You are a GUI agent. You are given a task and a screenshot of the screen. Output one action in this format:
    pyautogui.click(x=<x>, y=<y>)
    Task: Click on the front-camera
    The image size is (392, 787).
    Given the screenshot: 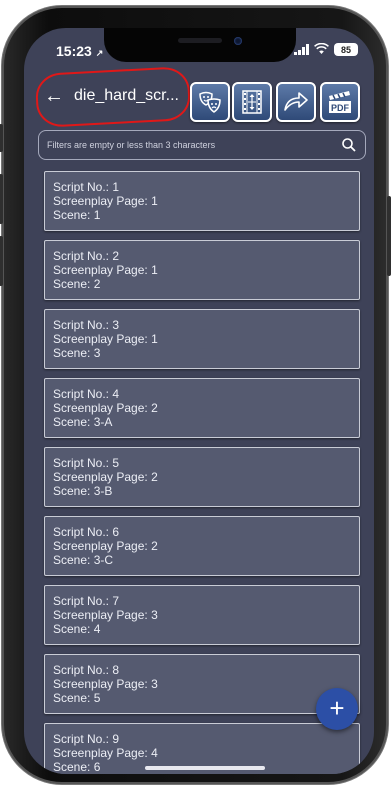 What is the action you would take?
    pyautogui.click(x=238, y=41)
    